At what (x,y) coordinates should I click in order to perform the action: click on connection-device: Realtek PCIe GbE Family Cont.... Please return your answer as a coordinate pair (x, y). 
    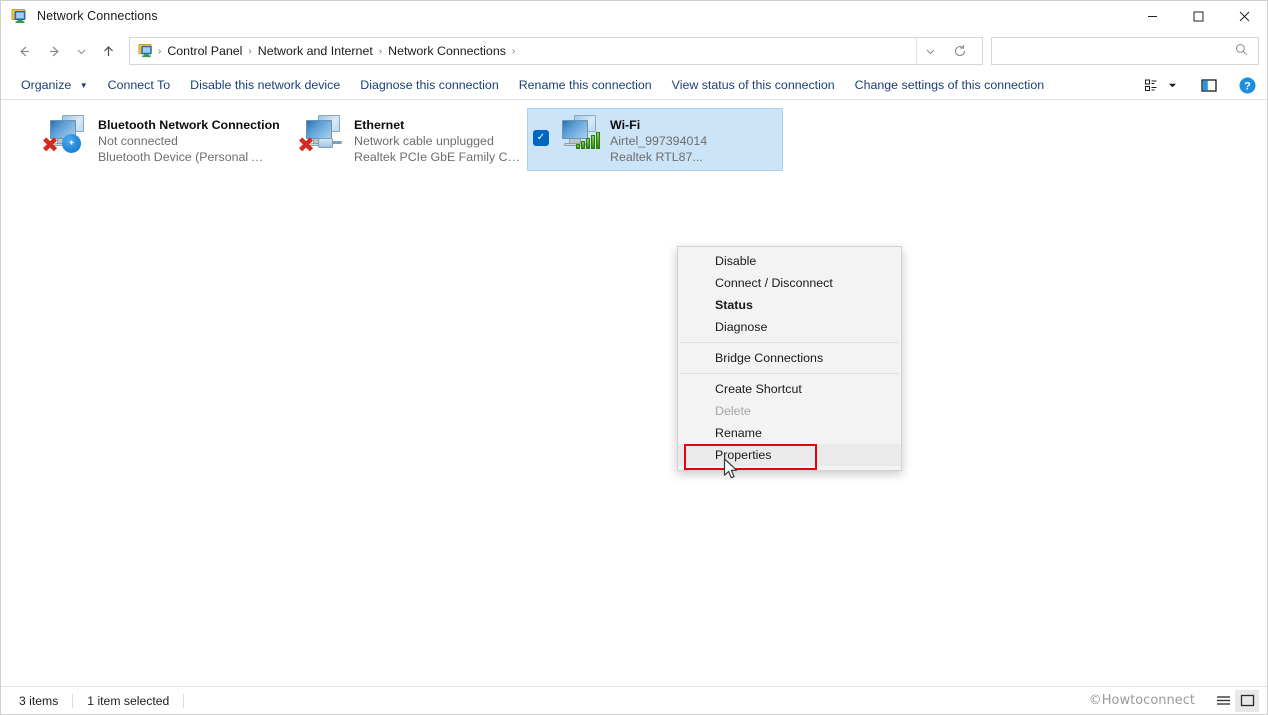
    Looking at the image, I should click on (437, 157).